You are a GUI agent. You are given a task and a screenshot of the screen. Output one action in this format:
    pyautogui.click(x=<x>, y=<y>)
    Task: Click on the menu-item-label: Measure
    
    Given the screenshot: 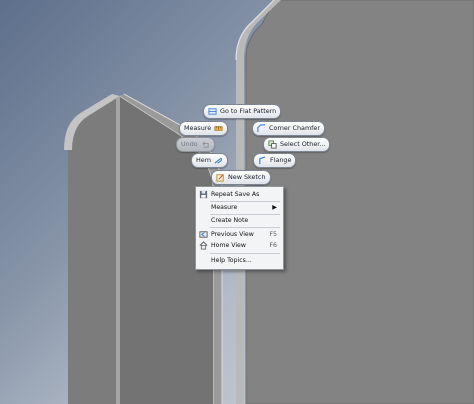 What is the action you would take?
    pyautogui.click(x=224, y=207)
    